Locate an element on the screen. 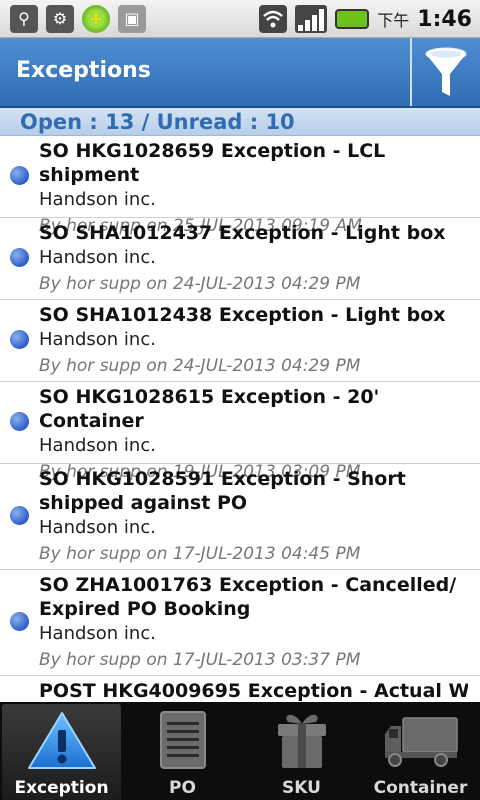 The width and height of the screenshot is (480, 800). item-meta: By hor supp on 17-JUL-2013 04:45 PM is located at coordinates (200, 554).